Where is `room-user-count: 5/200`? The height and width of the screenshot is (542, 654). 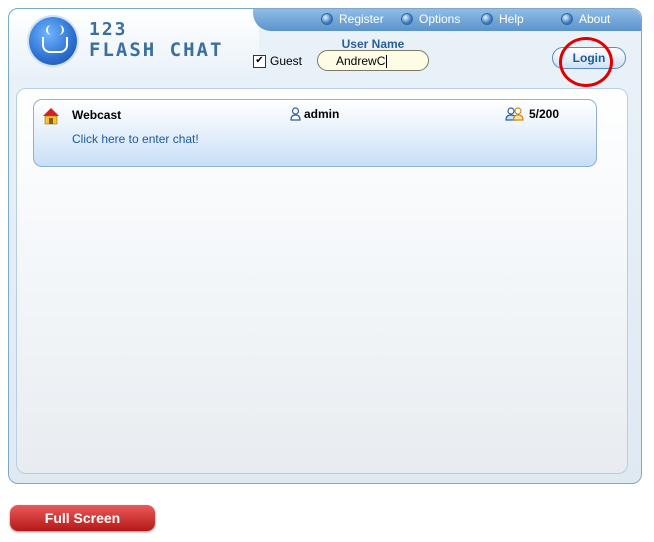 room-user-count: 5/200 is located at coordinates (532, 114).